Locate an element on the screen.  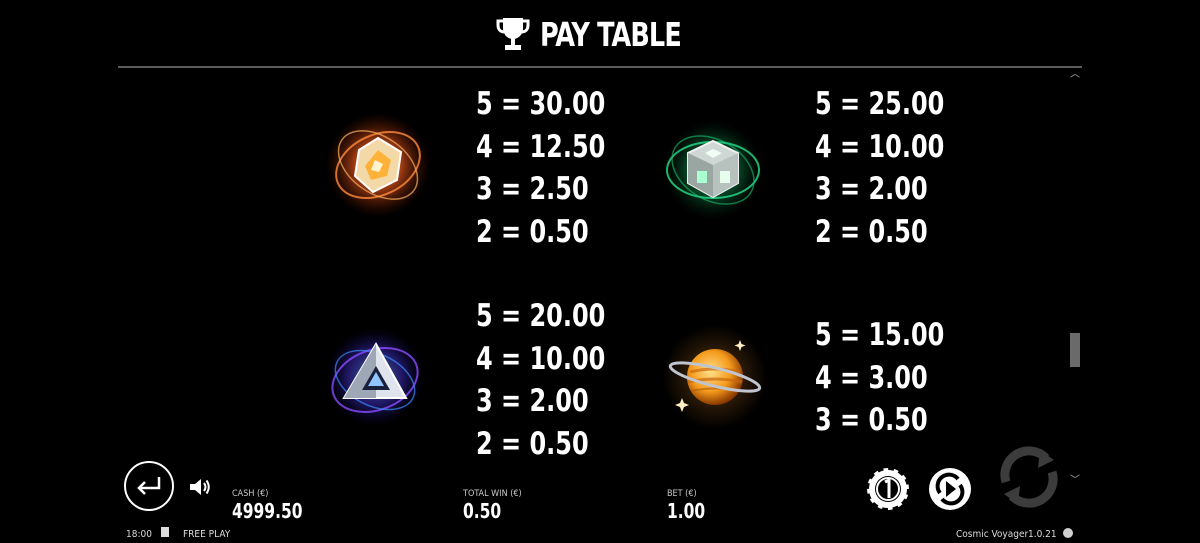
cash-display: CASH (€) 4999.50 is located at coordinates (273, 506).